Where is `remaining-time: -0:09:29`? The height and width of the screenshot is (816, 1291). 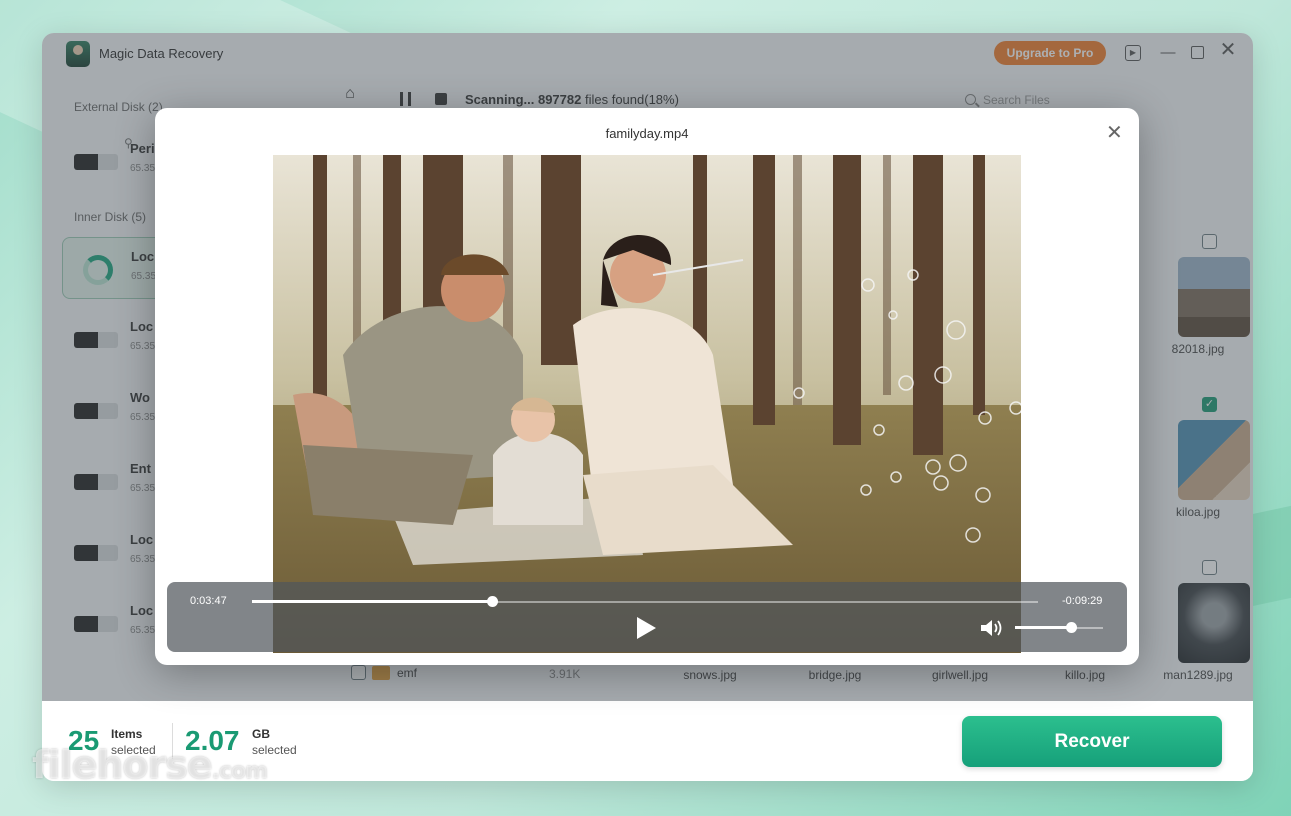 remaining-time: -0:09:29 is located at coordinates (1082, 601).